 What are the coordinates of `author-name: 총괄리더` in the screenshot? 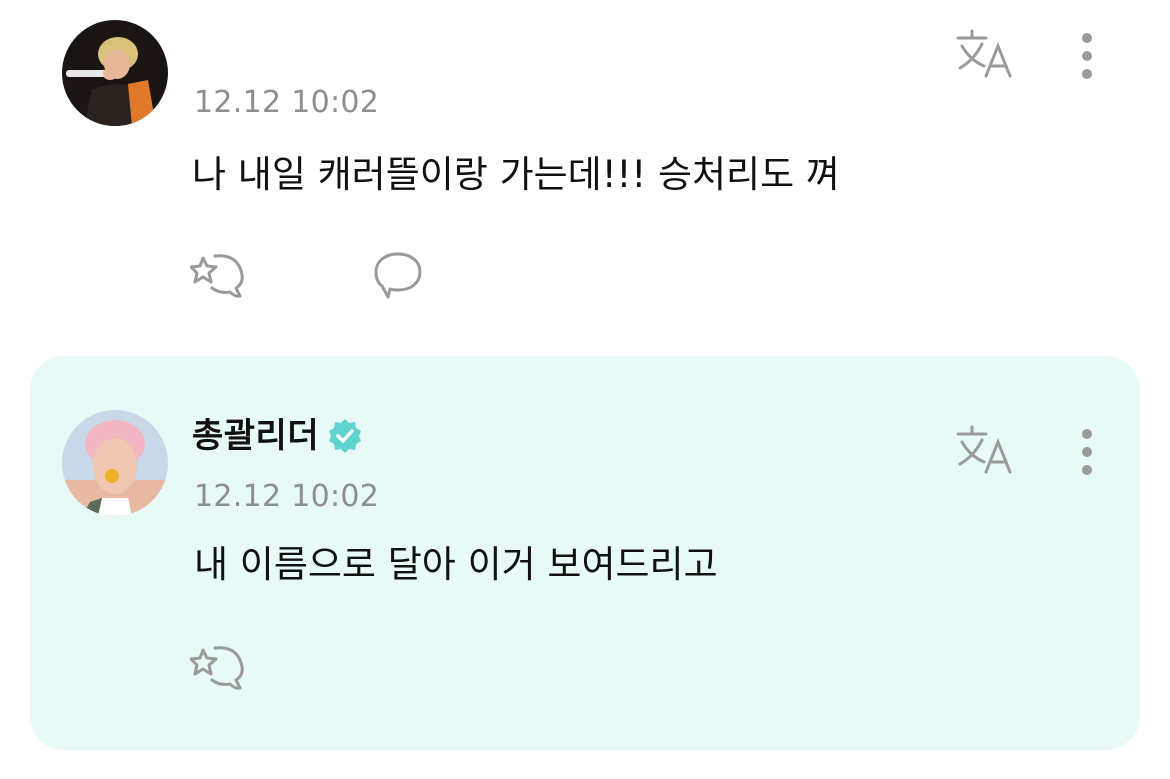 It's located at (256, 436).